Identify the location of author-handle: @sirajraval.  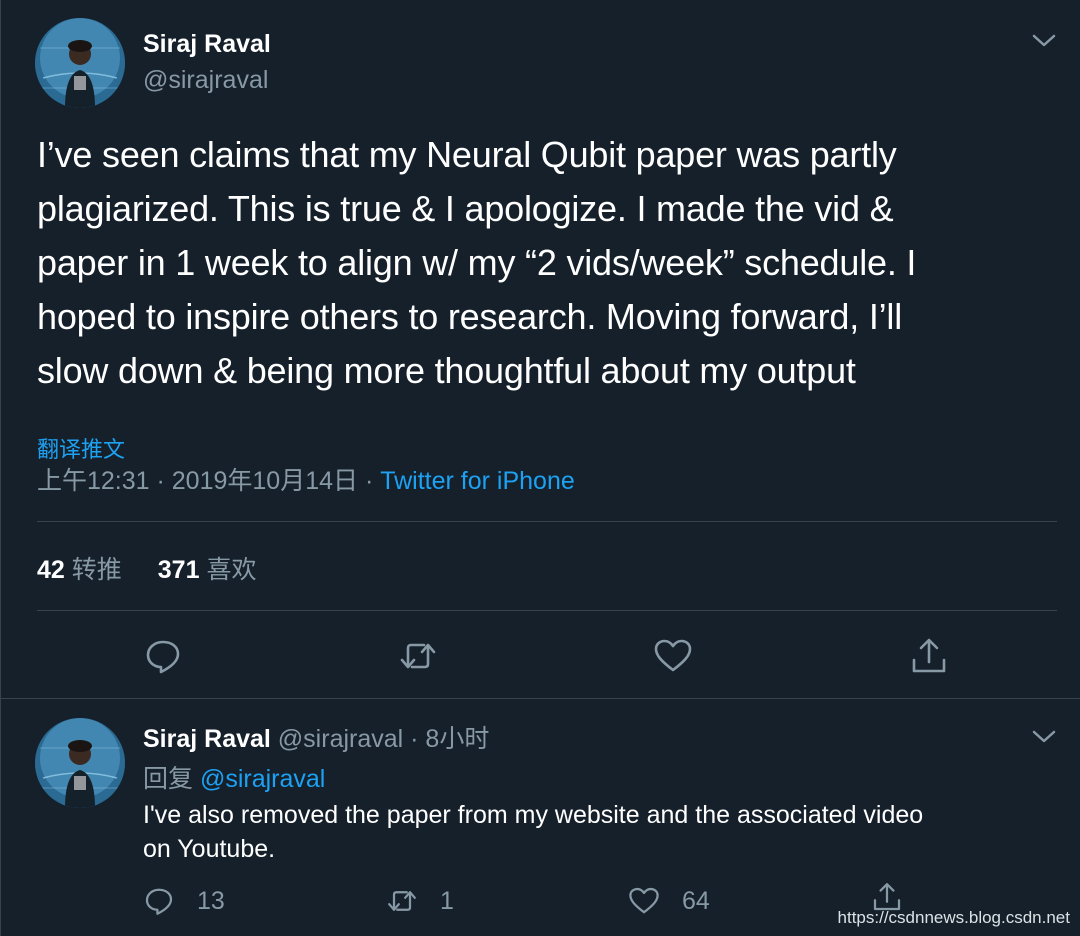
(205, 80).